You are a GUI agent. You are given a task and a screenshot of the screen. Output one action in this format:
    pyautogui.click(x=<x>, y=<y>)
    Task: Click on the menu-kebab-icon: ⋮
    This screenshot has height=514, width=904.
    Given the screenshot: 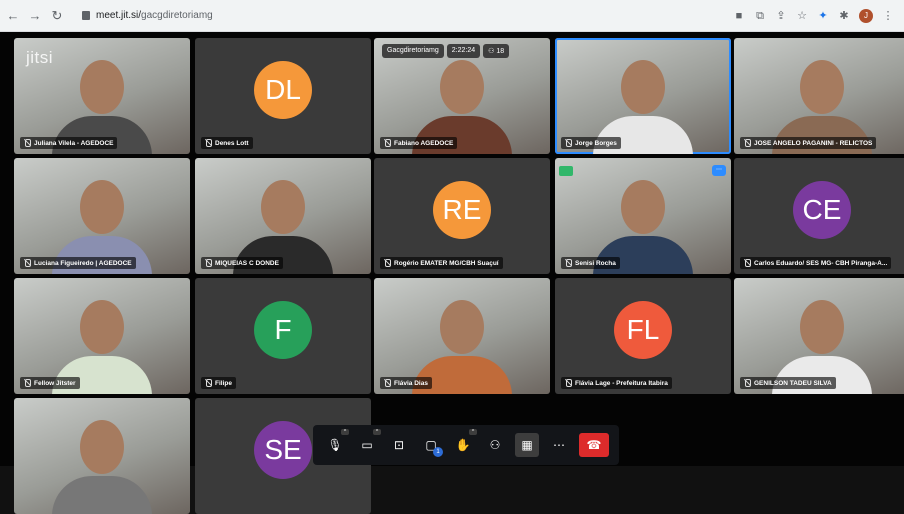 What is the action you would take?
    pyautogui.click(x=888, y=16)
    